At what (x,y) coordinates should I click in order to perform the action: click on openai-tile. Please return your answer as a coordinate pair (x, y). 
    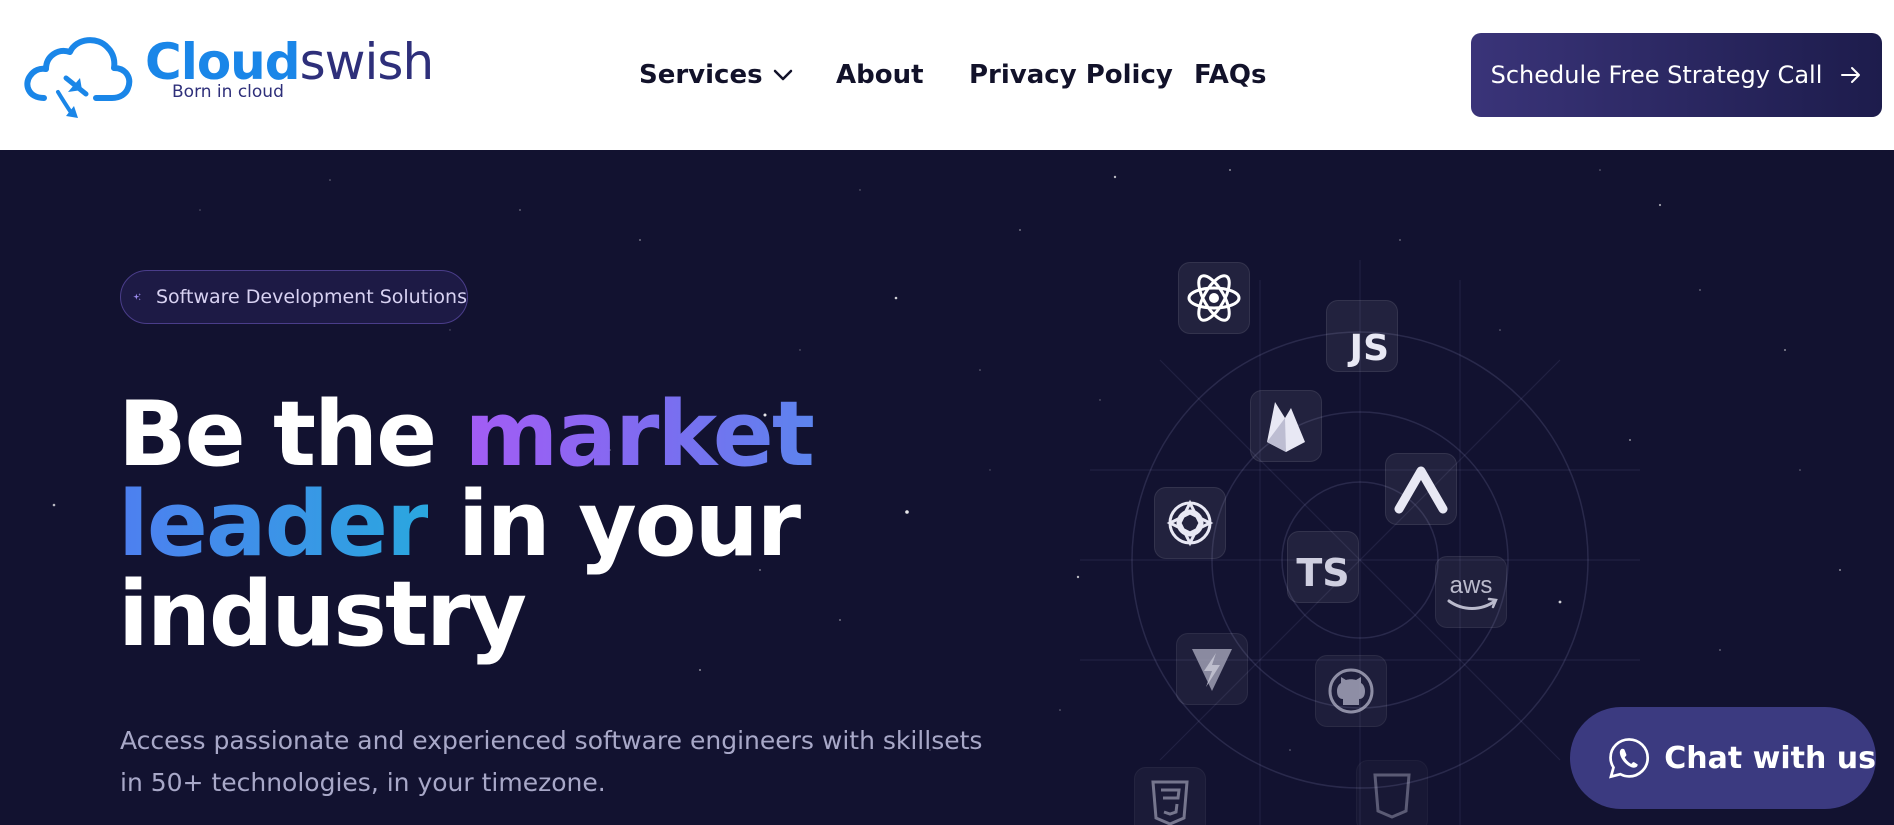
    Looking at the image, I should click on (1190, 523).